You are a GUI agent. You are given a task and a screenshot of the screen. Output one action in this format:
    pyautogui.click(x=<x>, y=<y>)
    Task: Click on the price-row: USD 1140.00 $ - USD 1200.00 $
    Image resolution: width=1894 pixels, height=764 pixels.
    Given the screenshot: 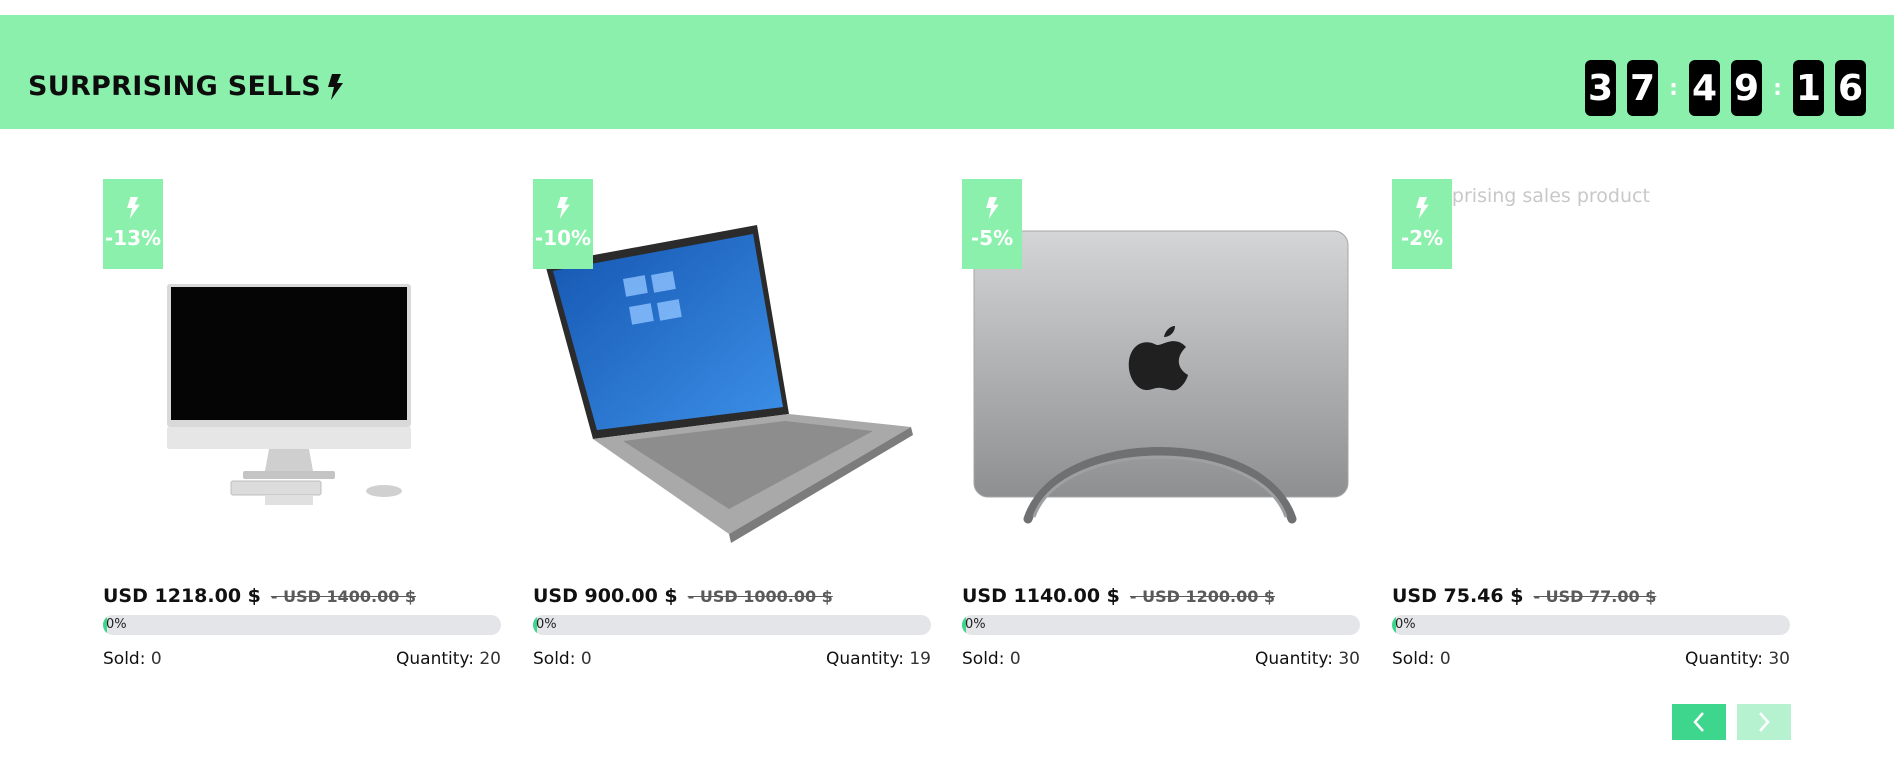 What is the action you would take?
    pyautogui.click(x=1118, y=596)
    